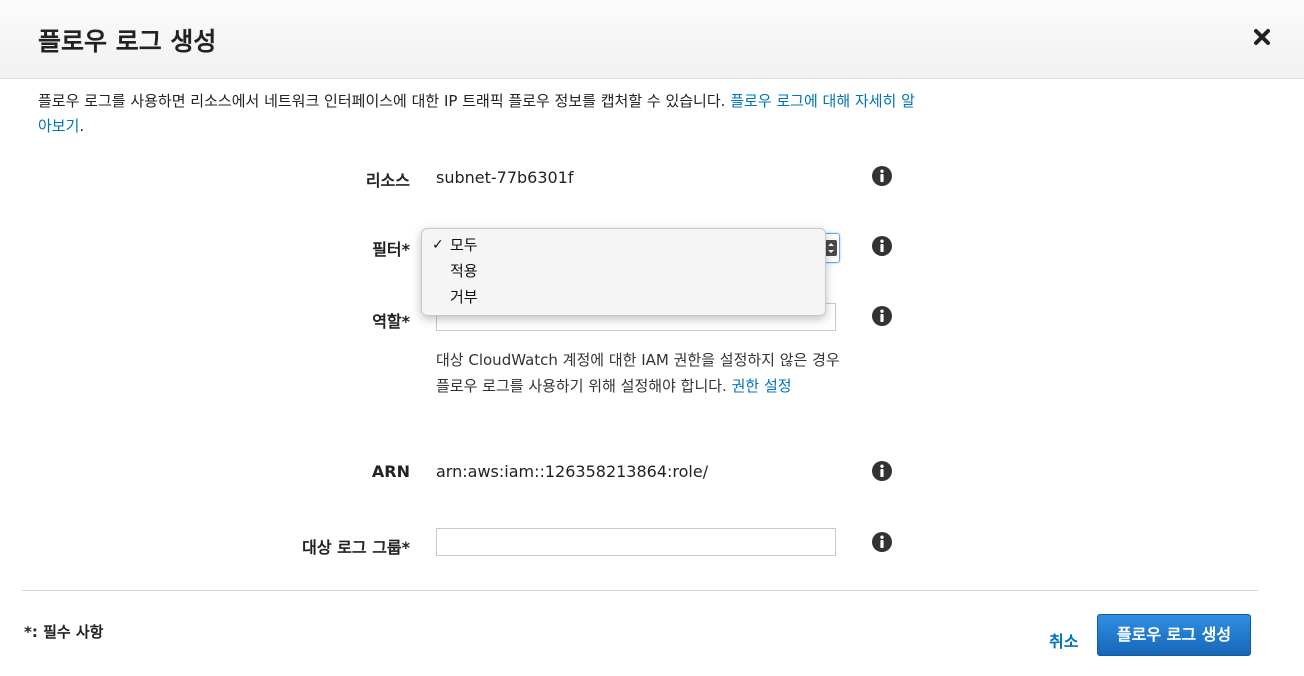 The image size is (1304, 676). Describe the element at coordinates (652, 39) in the screenshot. I see `dialog-header: 플로우 로그 생성` at that location.